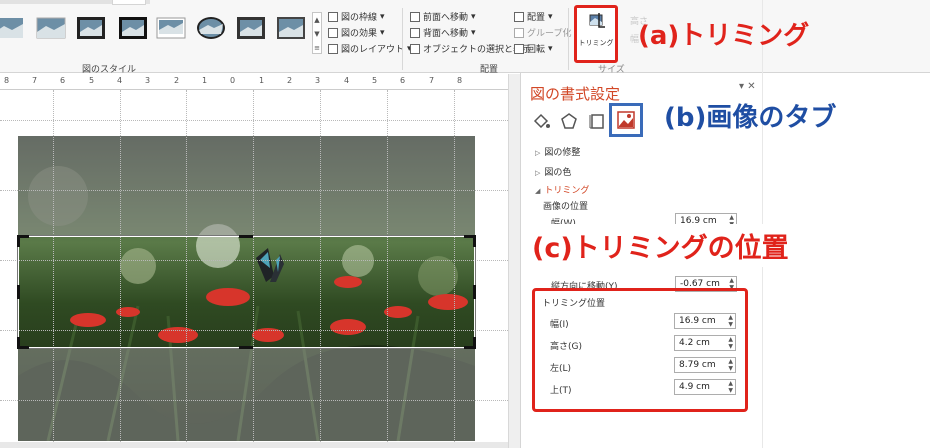 Image resolution: width=930 pixels, height=448 pixels. What do you see at coordinates (546, 32) in the screenshot?
I see `group-button: グループ化▾` at bounding box center [546, 32].